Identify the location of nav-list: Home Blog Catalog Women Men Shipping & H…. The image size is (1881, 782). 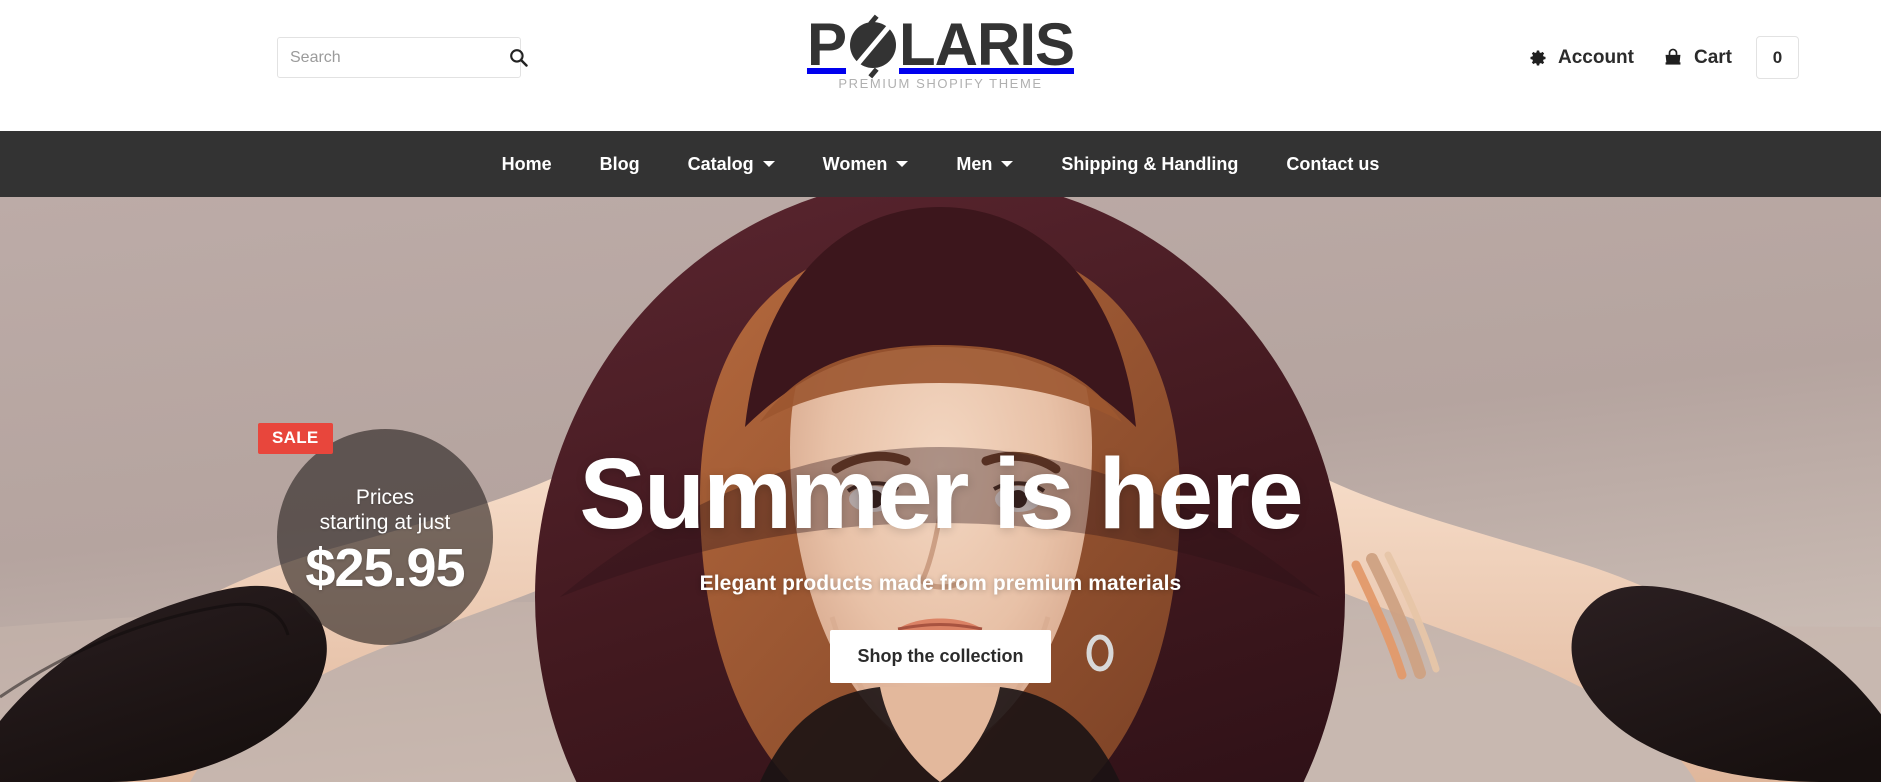
(941, 164).